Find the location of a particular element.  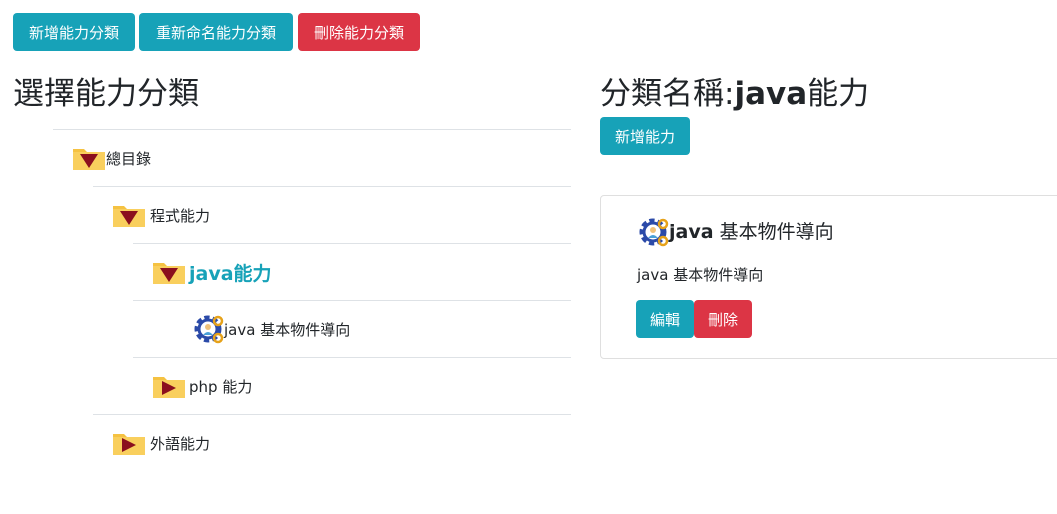

delete-button: 刪除 is located at coordinates (723, 319).